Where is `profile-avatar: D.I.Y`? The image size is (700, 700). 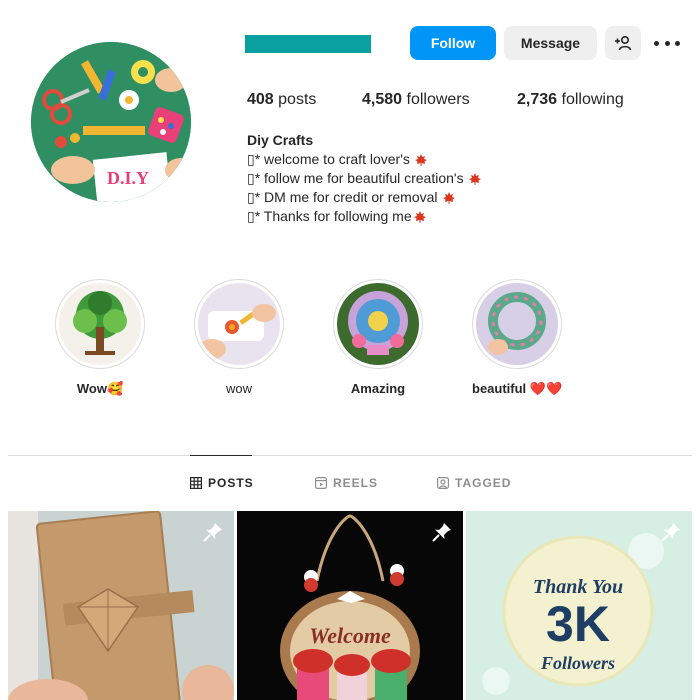 profile-avatar: D.I.Y is located at coordinates (111, 122).